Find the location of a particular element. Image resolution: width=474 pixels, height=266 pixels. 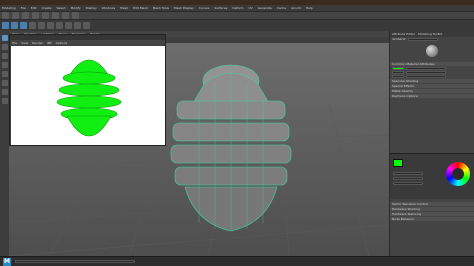

color-chooser is located at coordinates (432, 176).